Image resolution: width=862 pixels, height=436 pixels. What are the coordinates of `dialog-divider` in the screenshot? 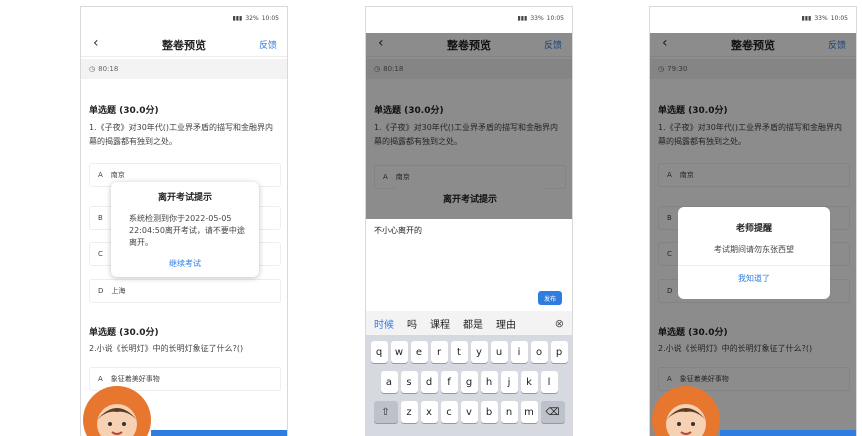 It's located at (754, 265).